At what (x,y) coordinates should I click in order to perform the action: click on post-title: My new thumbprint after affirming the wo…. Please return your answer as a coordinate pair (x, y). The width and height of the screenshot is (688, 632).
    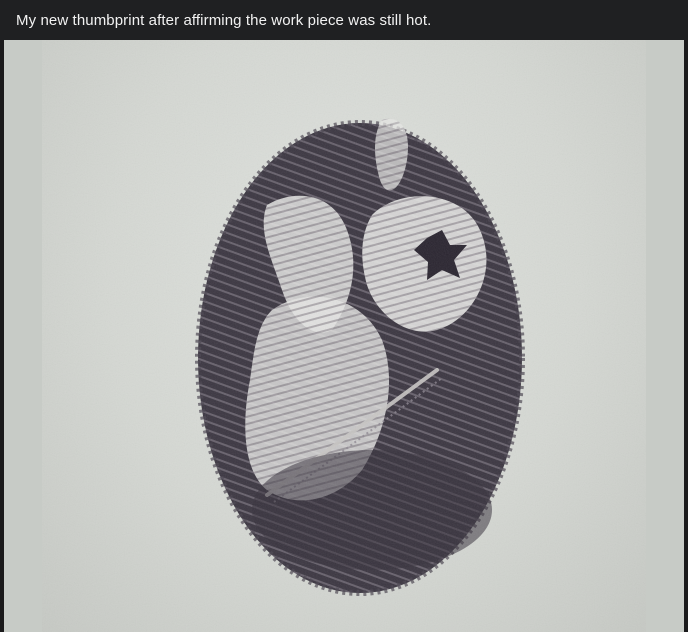
    Looking at the image, I should click on (223, 20).